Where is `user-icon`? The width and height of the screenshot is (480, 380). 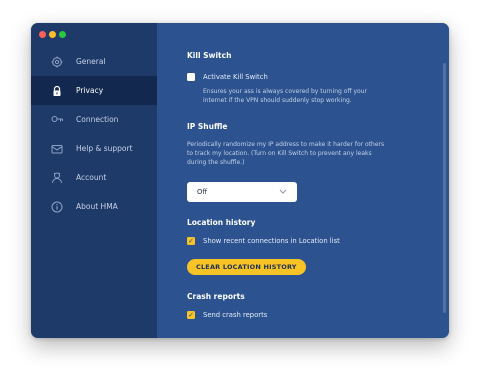
user-icon is located at coordinates (57, 178).